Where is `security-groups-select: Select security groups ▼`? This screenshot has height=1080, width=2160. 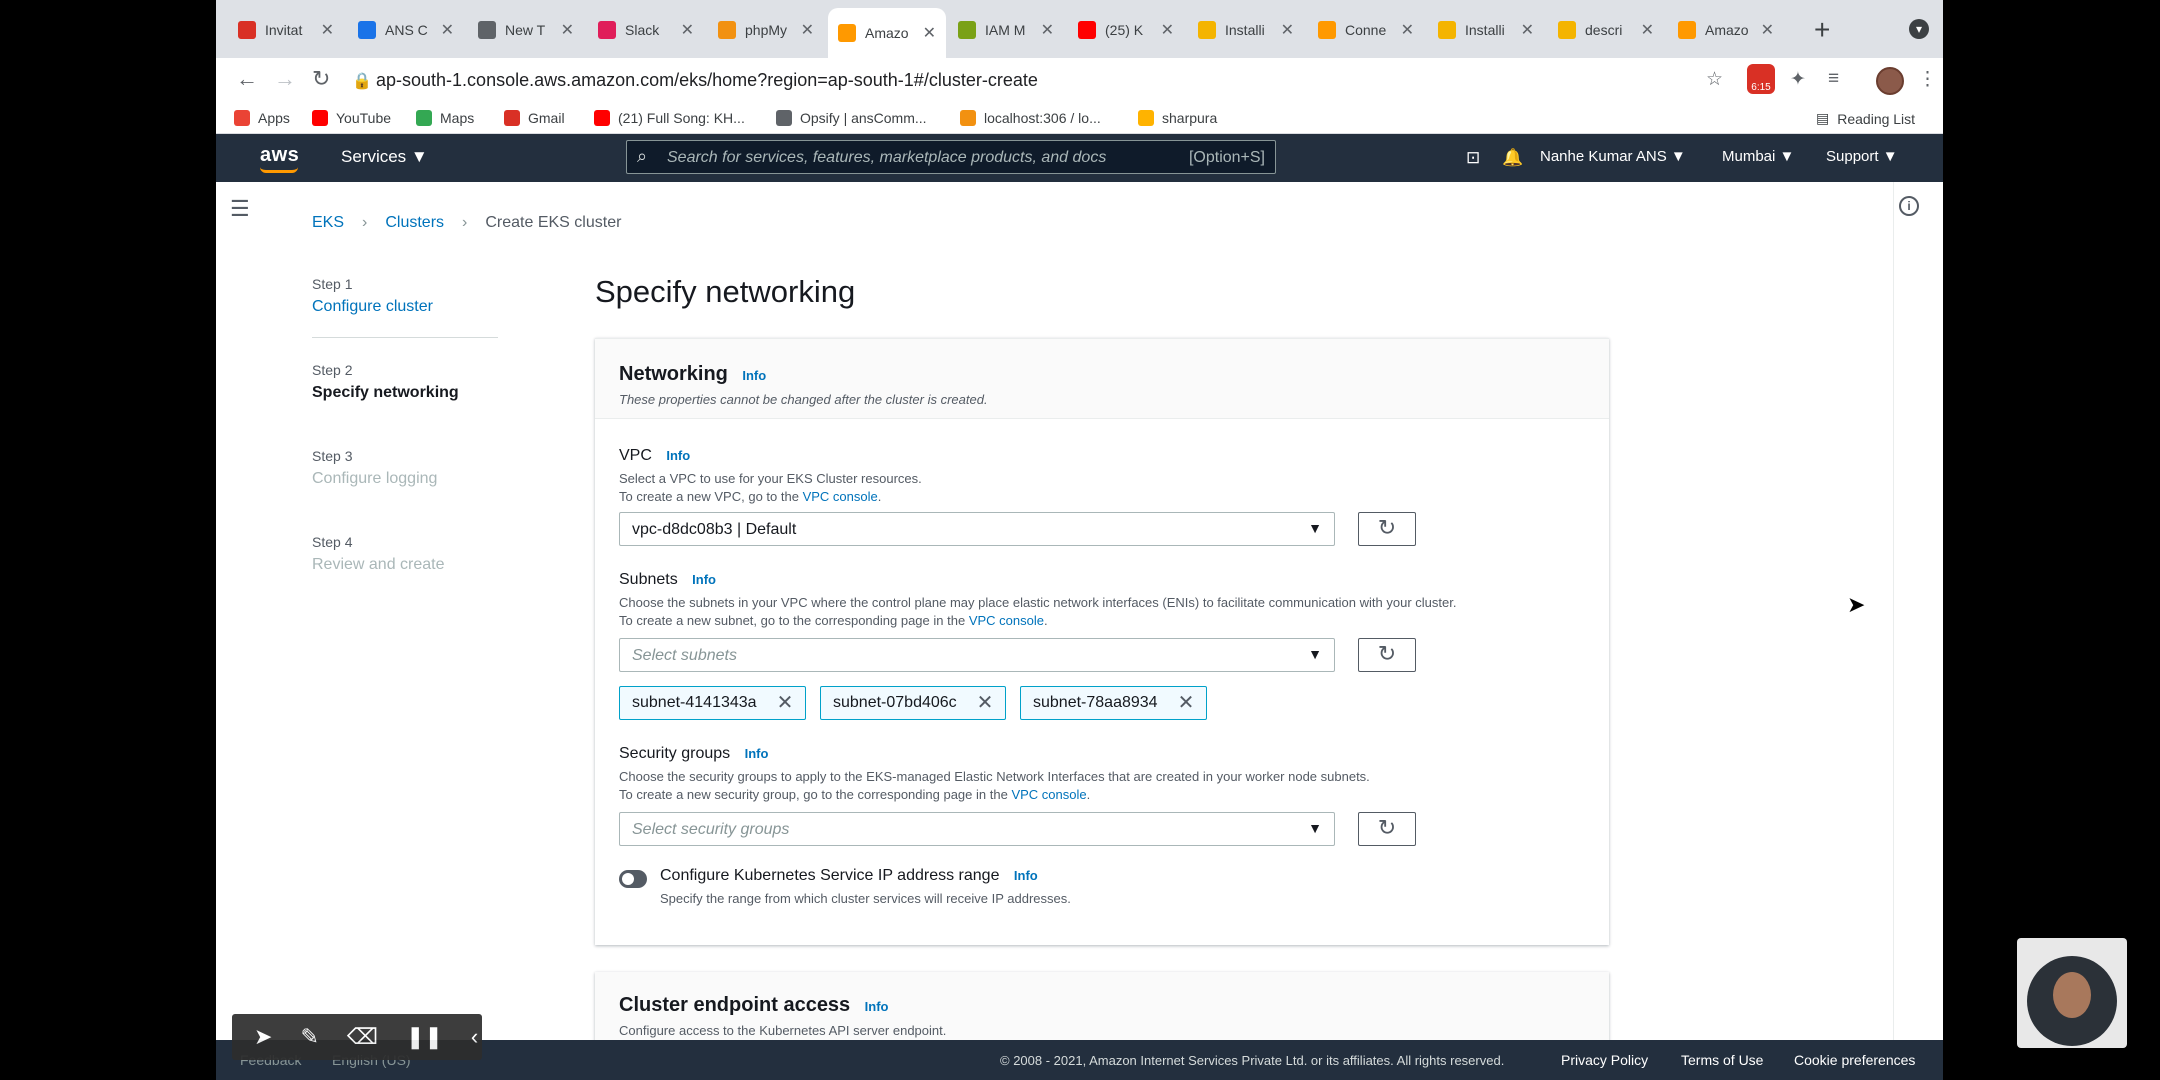
security-groups-select: Select security groups ▼ is located at coordinates (977, 829).